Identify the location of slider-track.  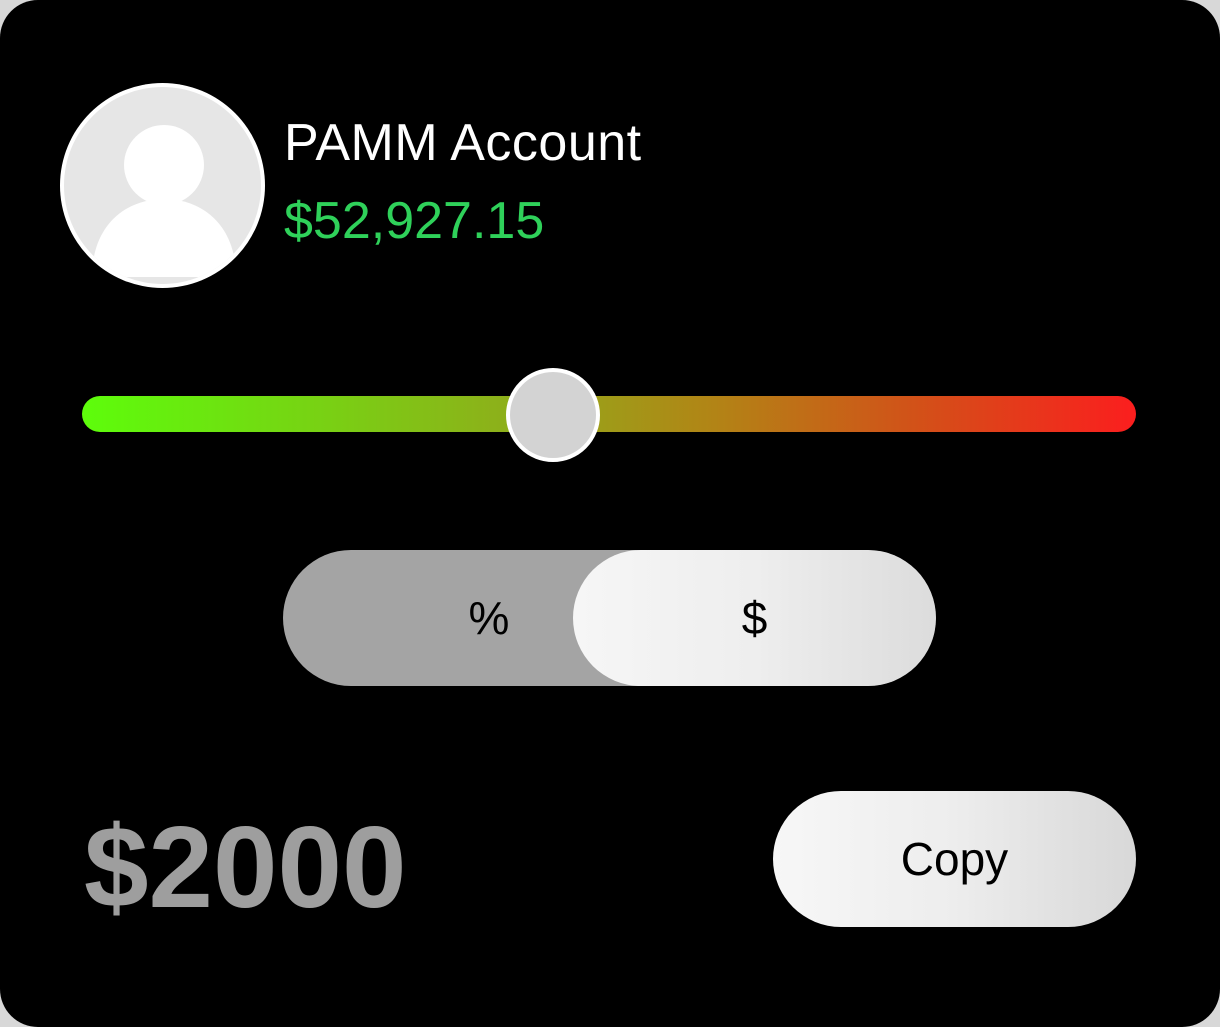
(609, 414).